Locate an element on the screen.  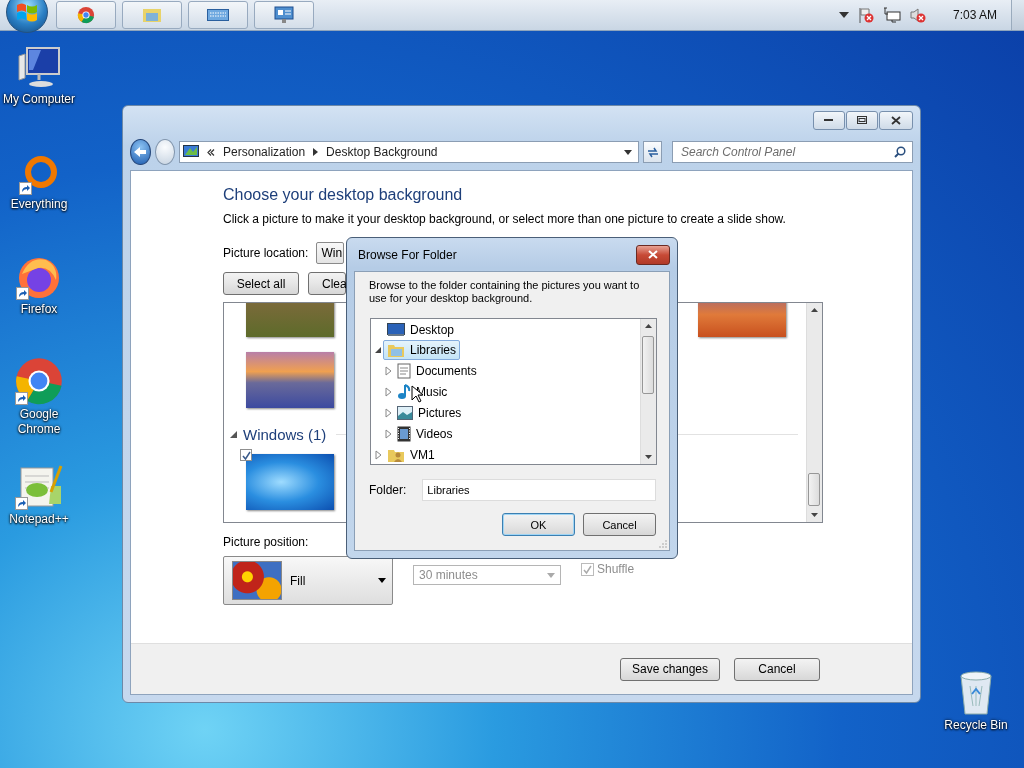
folder-icon is located at coordinates (152, 15).